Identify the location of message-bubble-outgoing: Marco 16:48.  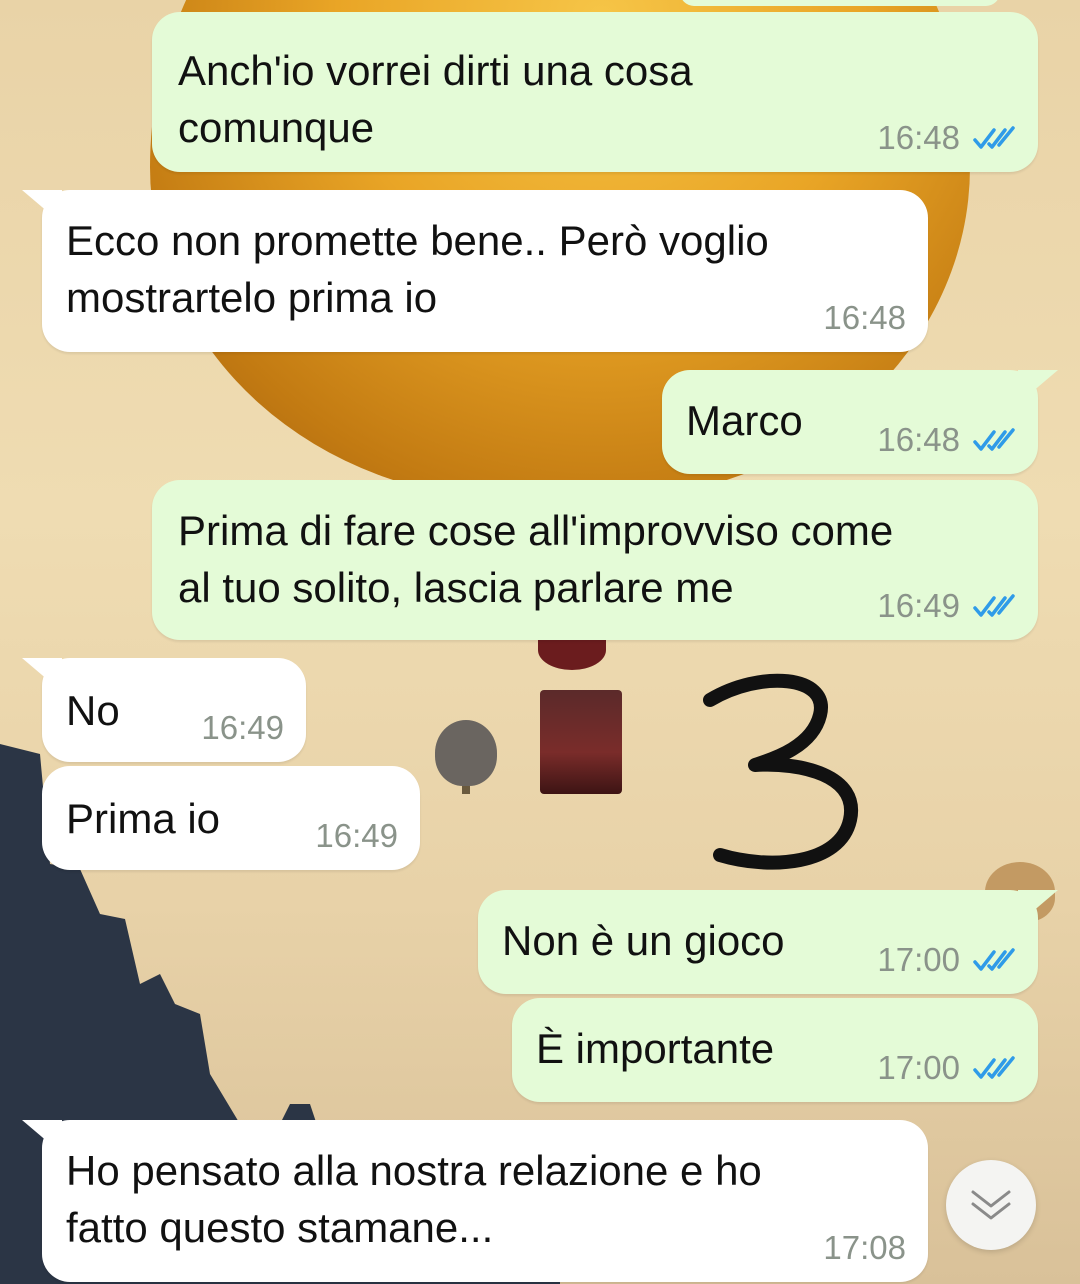
(860, 422).